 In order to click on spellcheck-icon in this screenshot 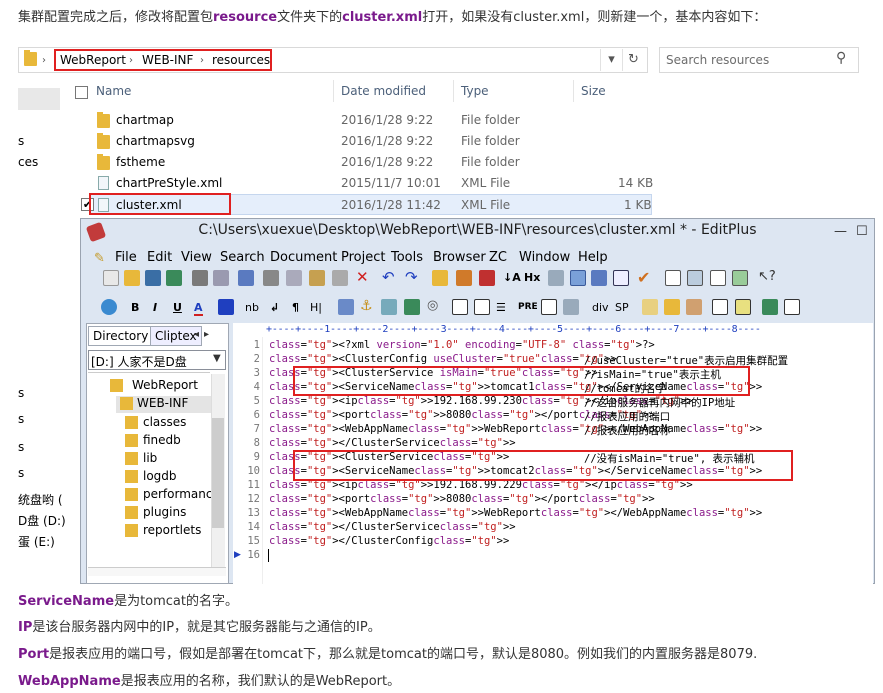, I will do `click(246, 278)`.